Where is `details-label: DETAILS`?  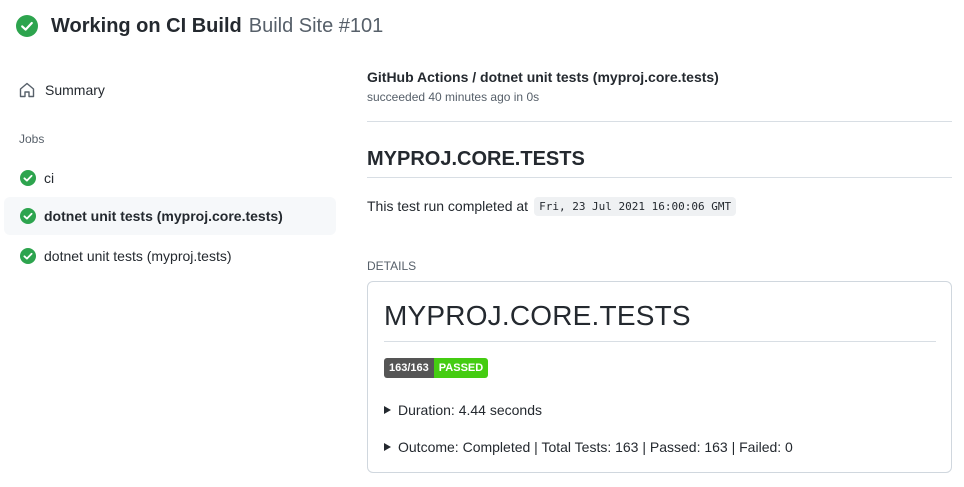 details-label: DETAILS is located at coordinates (392, 266).